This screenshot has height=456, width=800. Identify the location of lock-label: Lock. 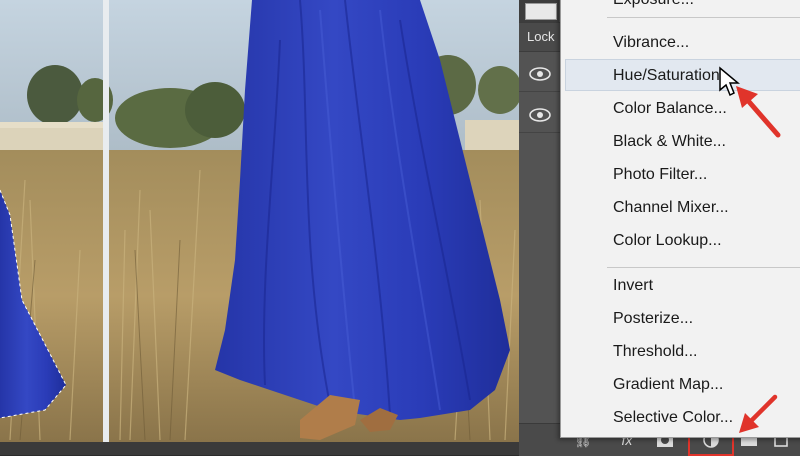
(541, 36).